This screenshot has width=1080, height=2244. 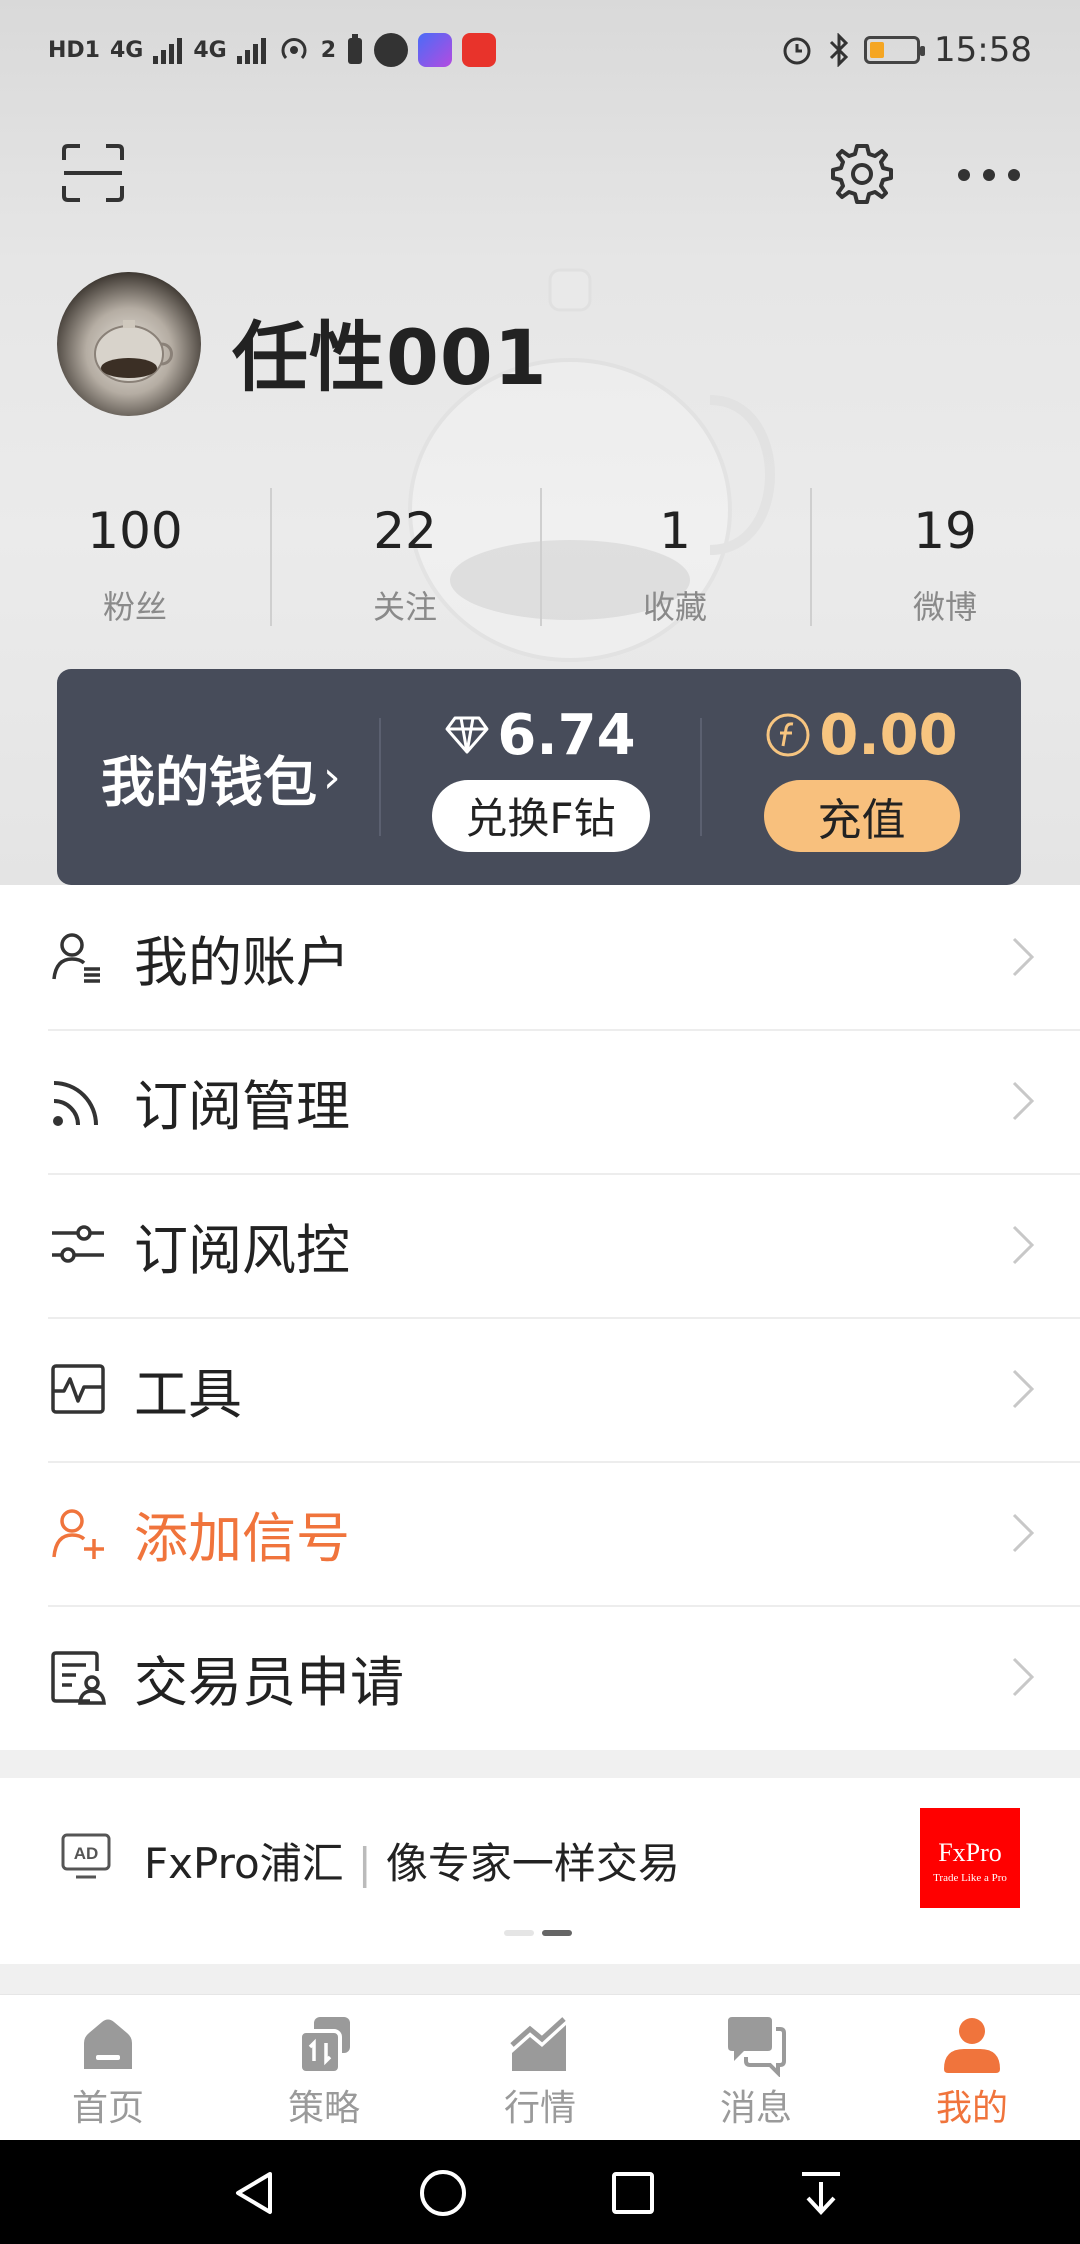 What do you see at coordinates (188, 1394) in the screenshot?
I see `menu-label: 工具` at bounding box center [188, 1394].